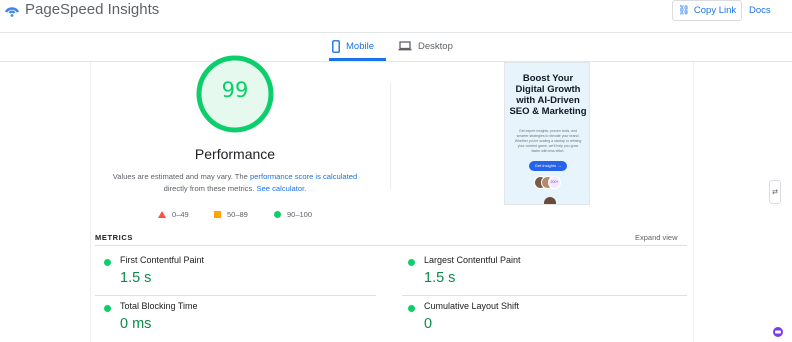 This screenshot has width=792, height=342. What do you see at coordinates (405, 46) in the screenshot?
I see `laptop-icon` at bounding box center [405, 46].